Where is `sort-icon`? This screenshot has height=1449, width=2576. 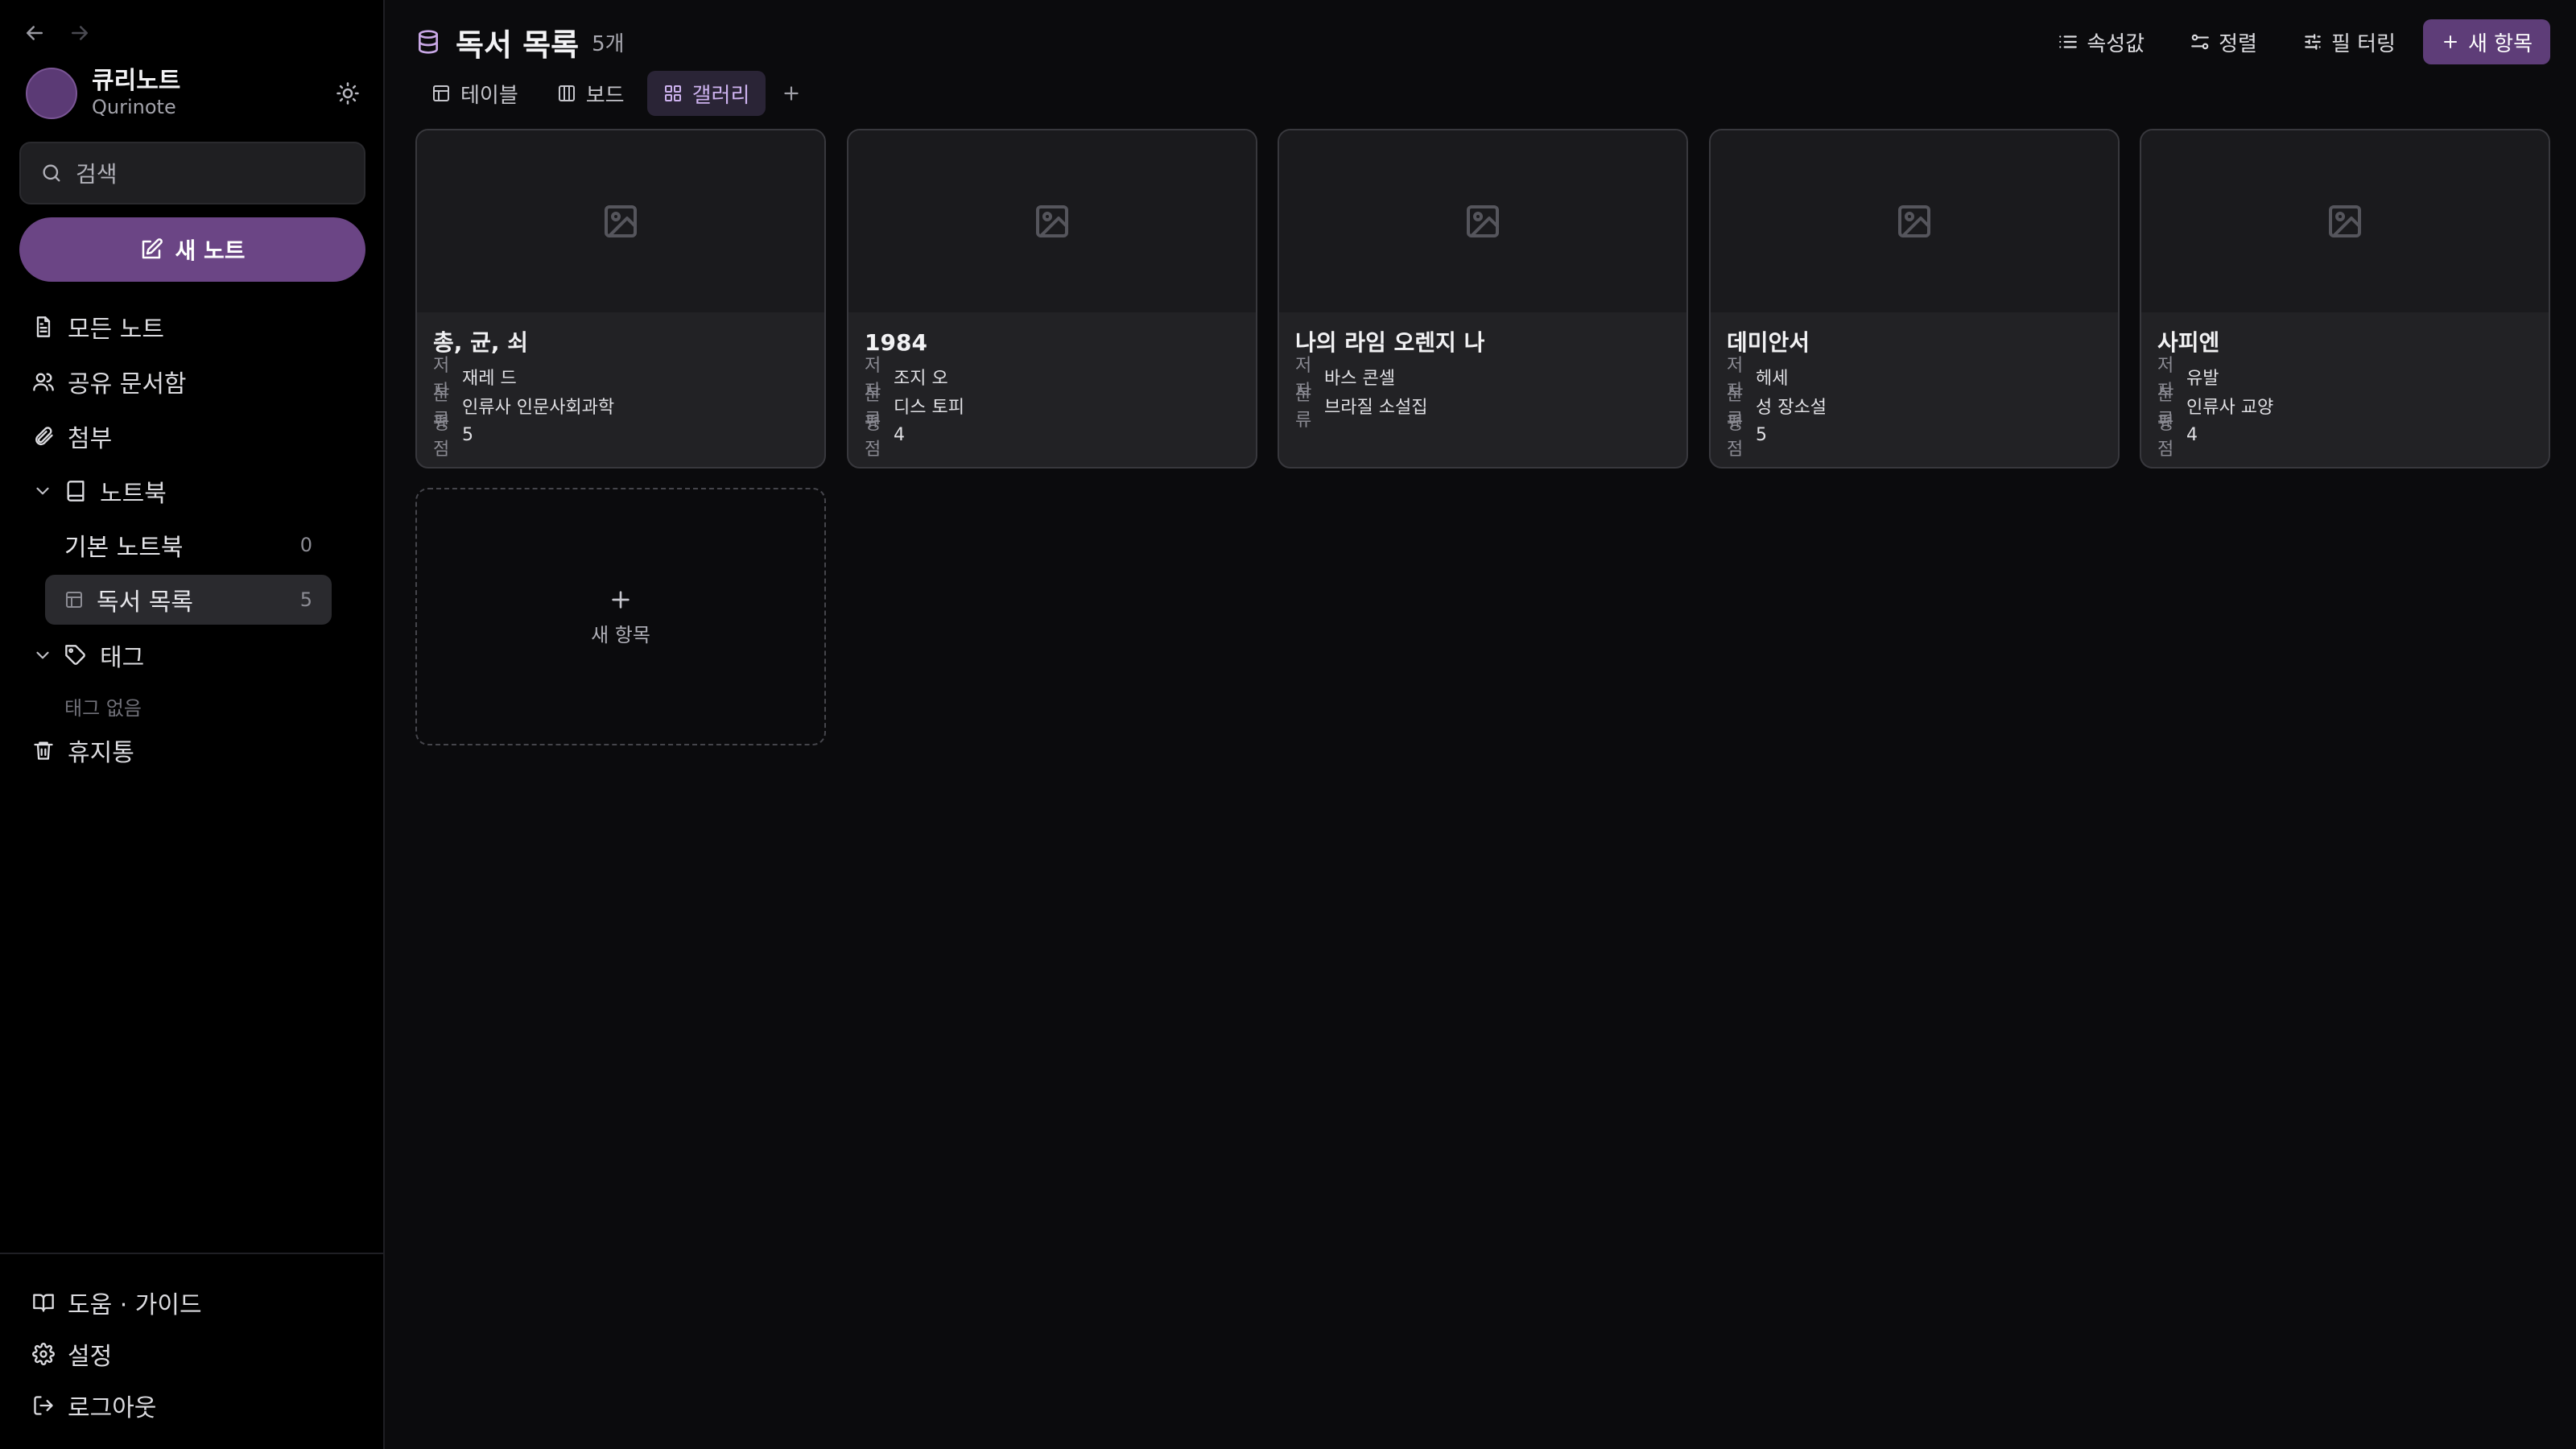
sort-icon is located at coordinates (2200, 41).